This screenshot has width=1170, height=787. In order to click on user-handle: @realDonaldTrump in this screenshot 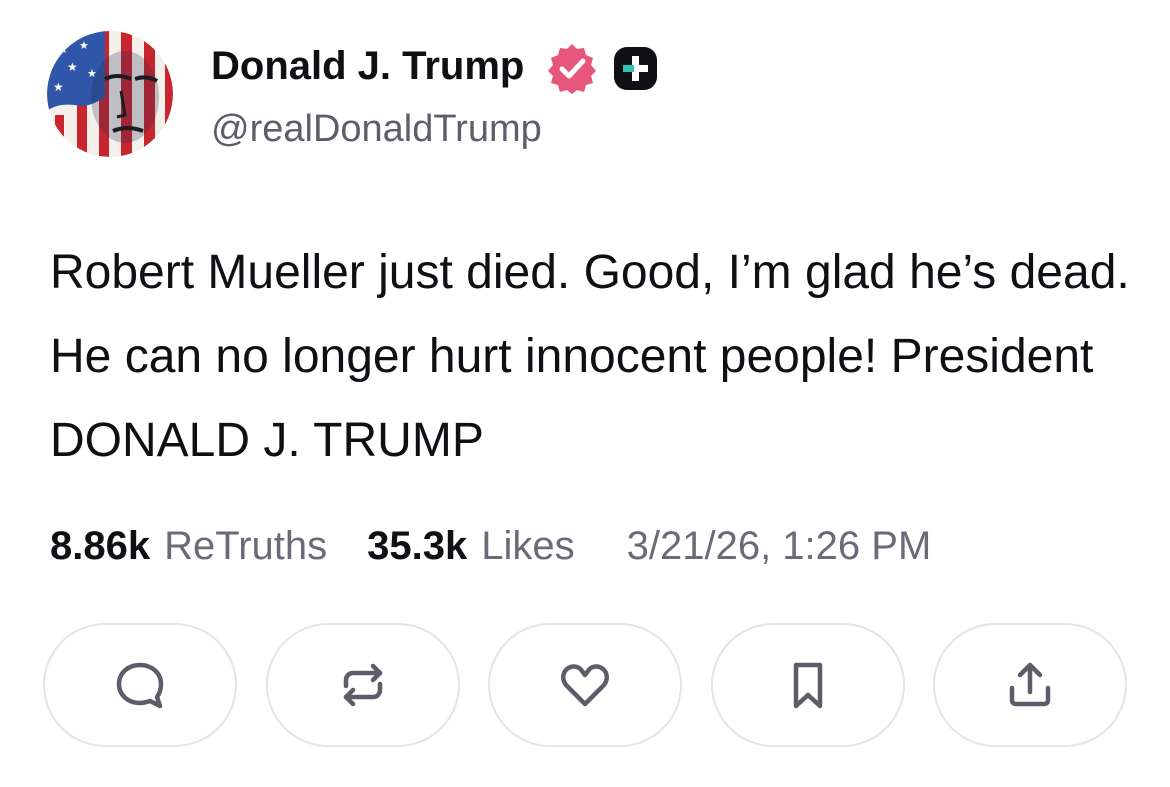, I will do `click(376, 129)`.